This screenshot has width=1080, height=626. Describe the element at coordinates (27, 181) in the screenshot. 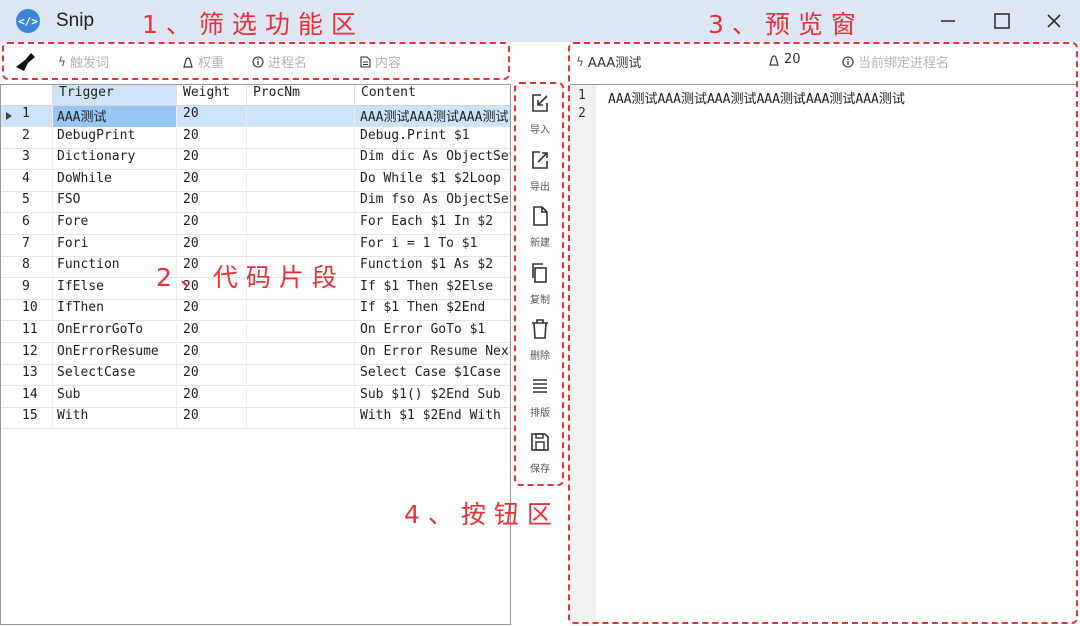

I see `row-number: 4` at that location.